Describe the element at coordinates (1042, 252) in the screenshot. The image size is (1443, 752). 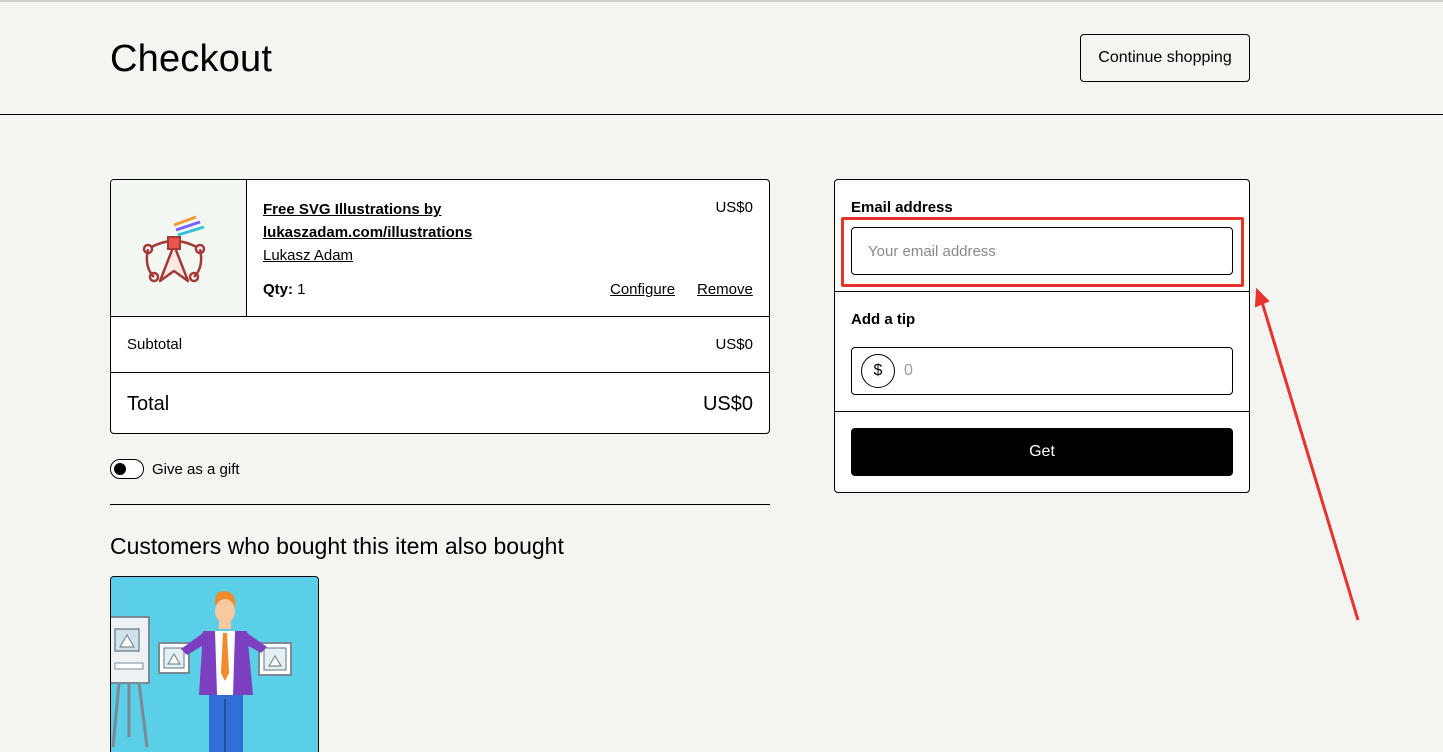
I see `annotation-highlight-box` at that location.